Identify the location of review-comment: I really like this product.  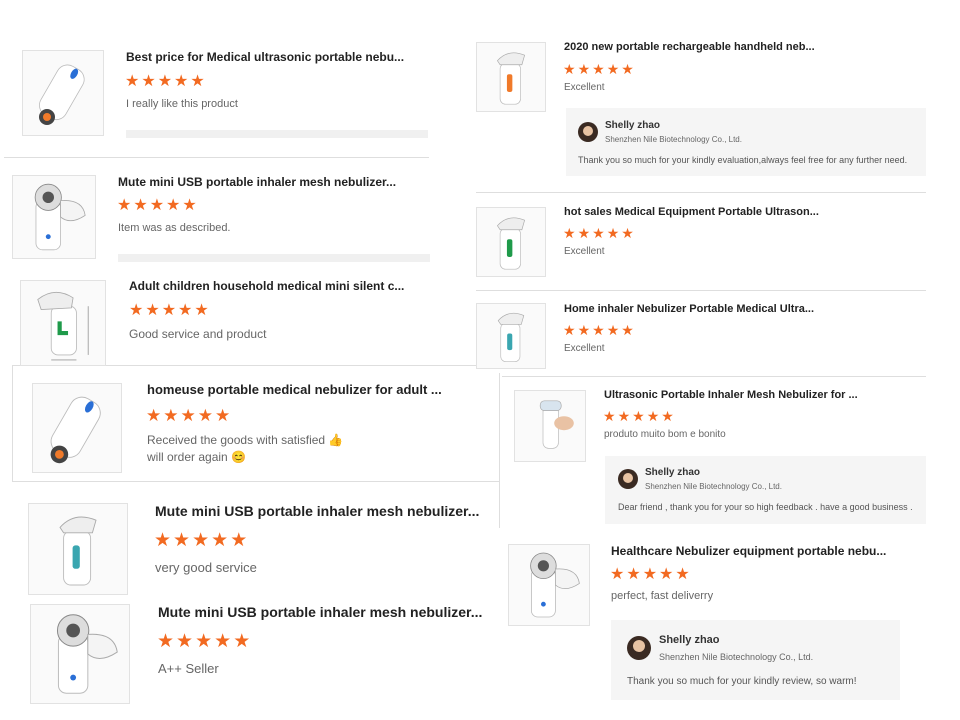
(182, 104).